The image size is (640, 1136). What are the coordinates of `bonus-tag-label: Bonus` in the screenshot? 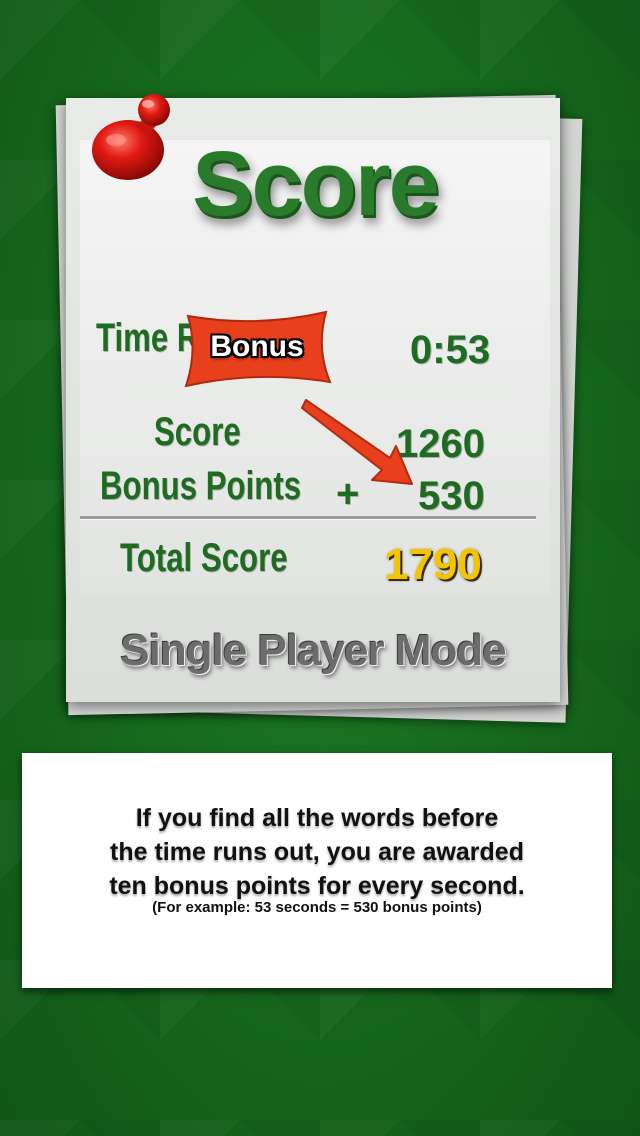 It's located at (257, 346).